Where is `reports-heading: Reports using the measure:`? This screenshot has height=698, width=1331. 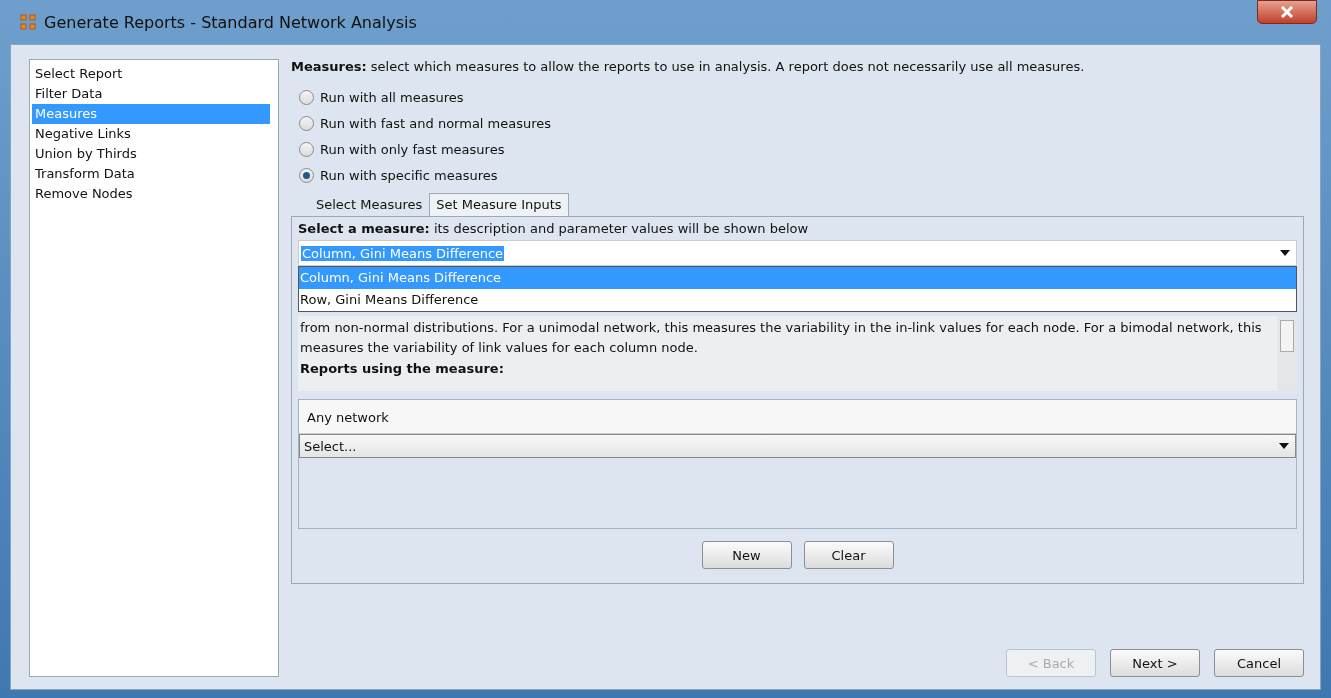 reports-heading: Reports using the measure: is located at coordinates (402, 368).